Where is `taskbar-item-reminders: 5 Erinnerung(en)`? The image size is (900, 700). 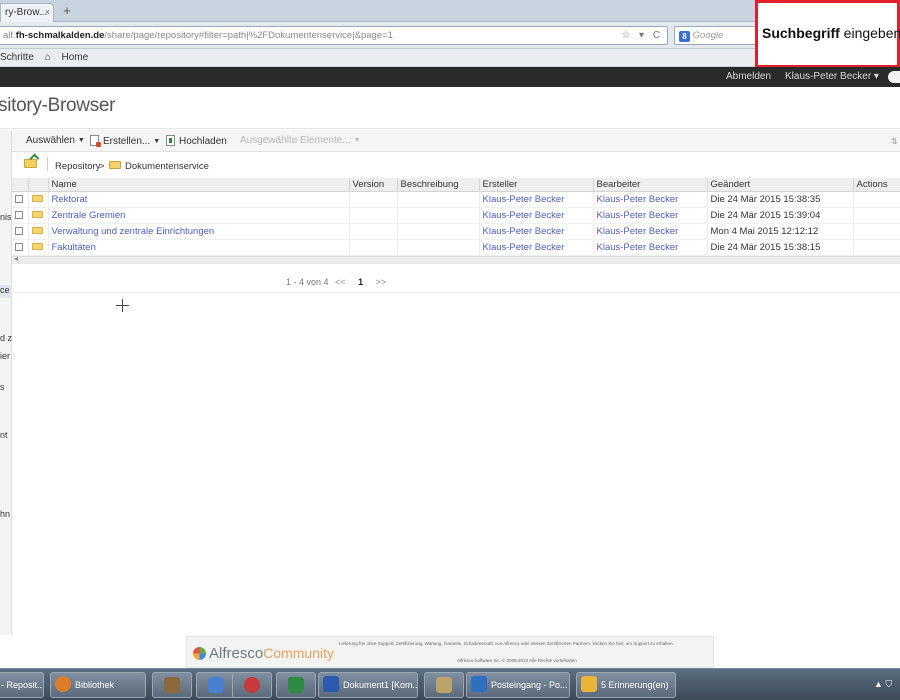 taskbar-item-reminders: 5 Erinnerung(en) is located at coordinates (626, 685).